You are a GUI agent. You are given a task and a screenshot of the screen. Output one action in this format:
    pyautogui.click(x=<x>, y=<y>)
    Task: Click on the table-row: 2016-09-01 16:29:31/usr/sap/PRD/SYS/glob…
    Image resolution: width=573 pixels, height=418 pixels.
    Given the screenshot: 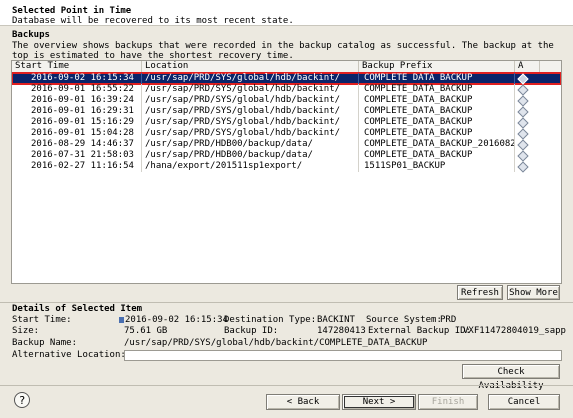 What is the action you would take?
    pyautogui.click(x=286, y=112)
    